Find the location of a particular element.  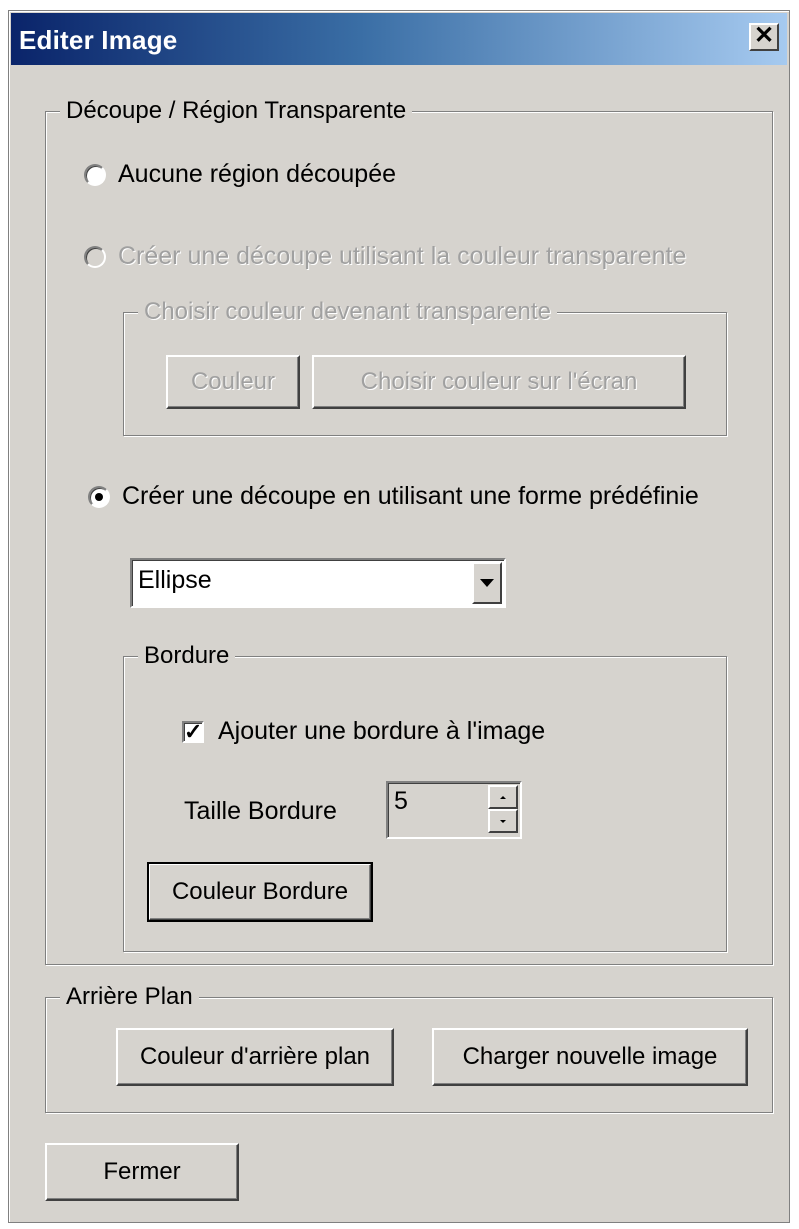

chevron-down-icon is located at coordinates (487, 583).